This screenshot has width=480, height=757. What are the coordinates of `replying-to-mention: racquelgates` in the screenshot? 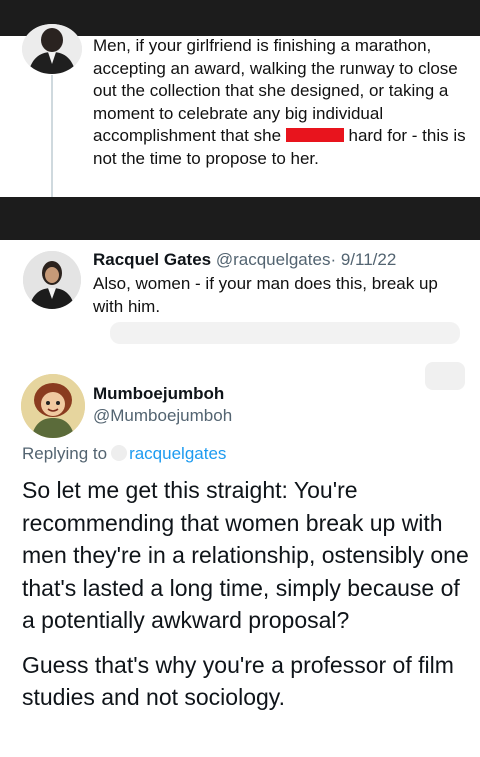 It's located at (177, 453).